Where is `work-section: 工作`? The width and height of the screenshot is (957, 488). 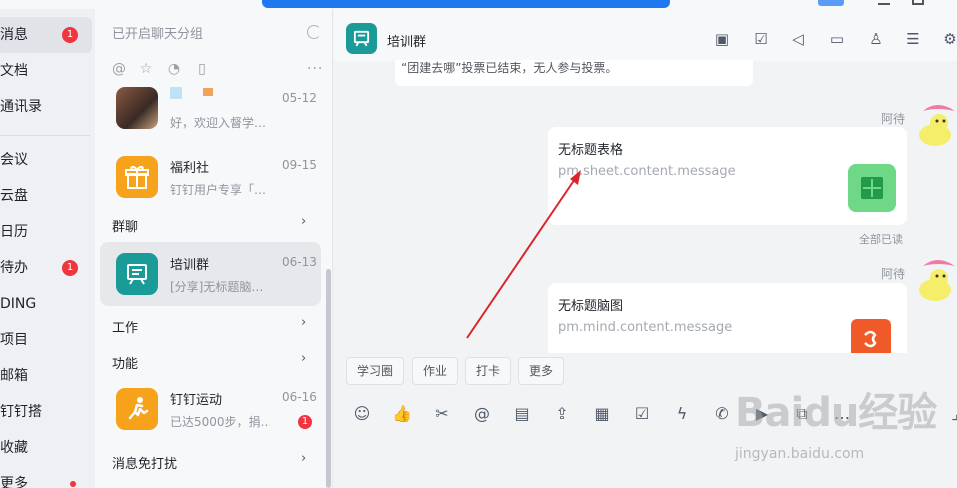 work-section: 工作 is located at coordinates (125, 326).